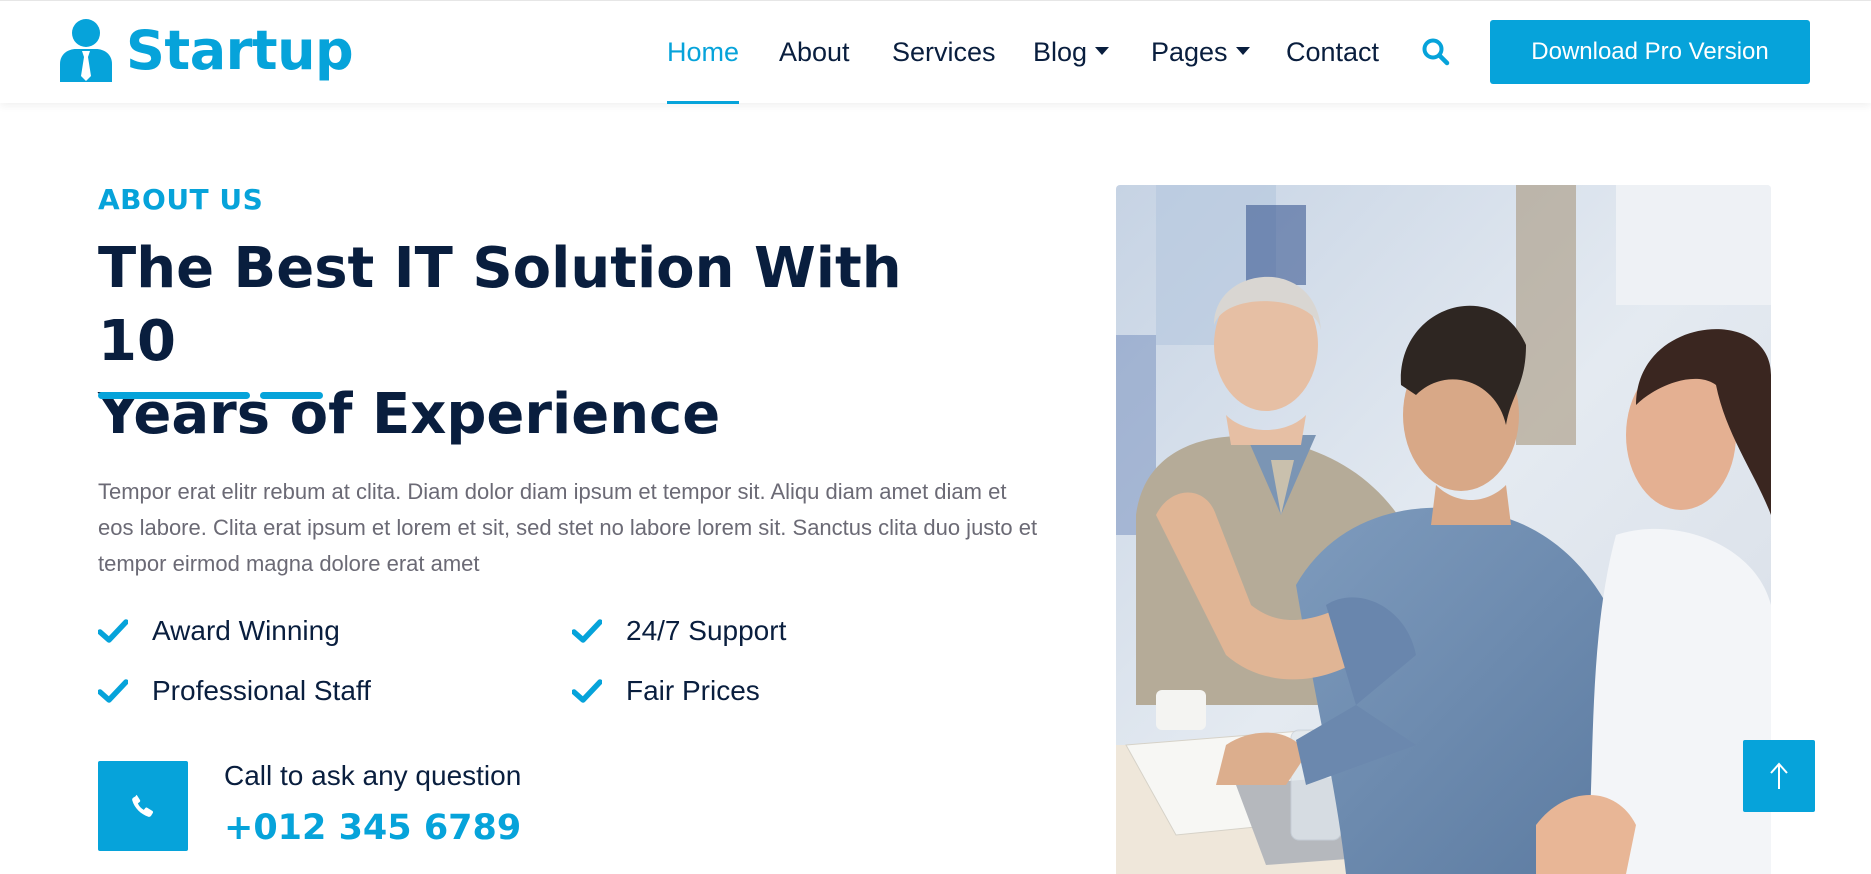 The image size is (1871, 874). What do you see at coordinates (1650, 52) in the screenshot?
I see `download-pro-button: Download Pro Version` at bounding box center [1650, 52].